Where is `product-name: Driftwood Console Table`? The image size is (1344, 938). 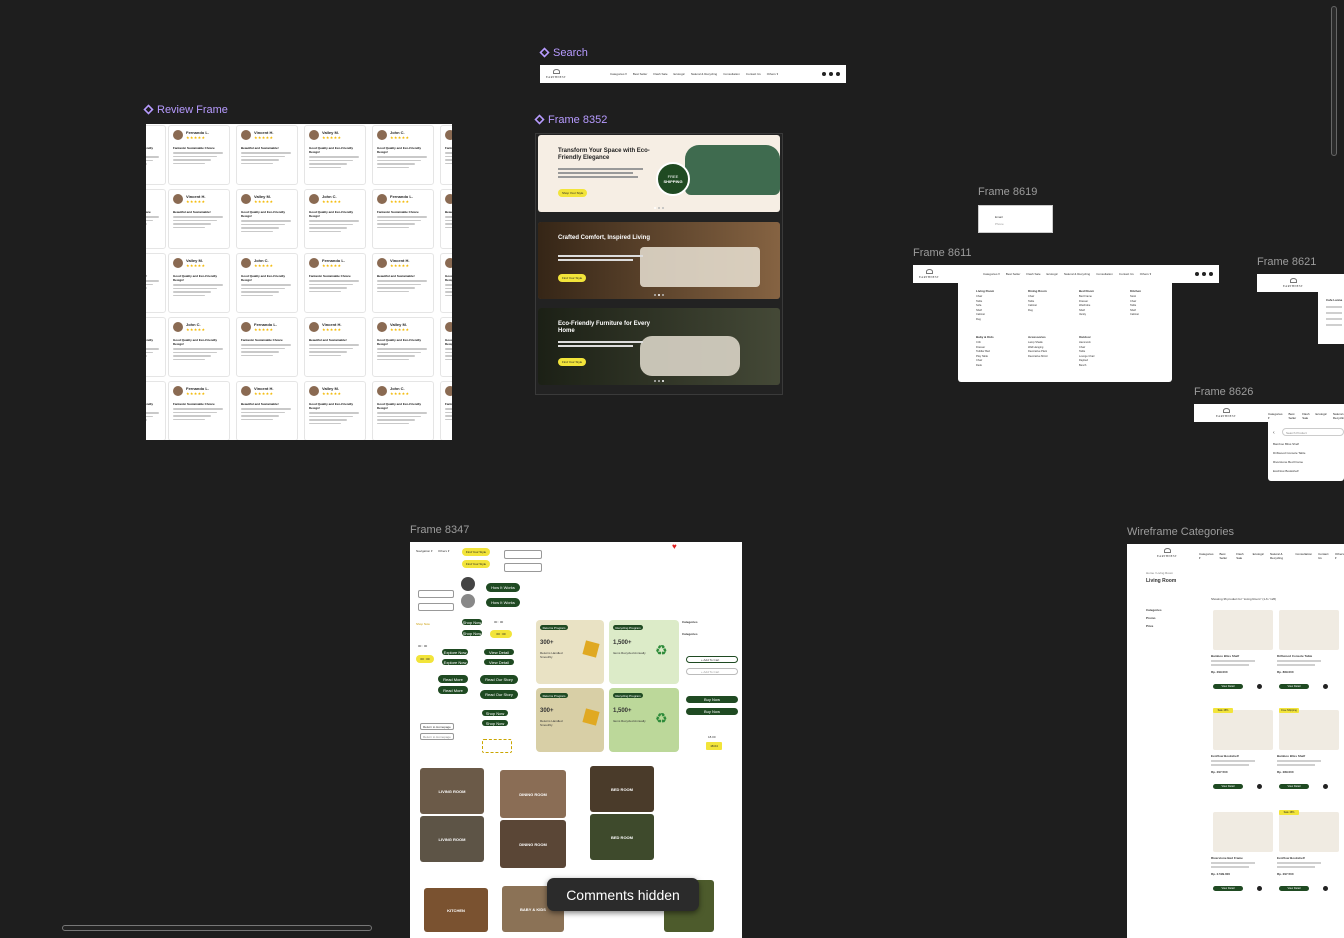 product-name: Driftwood Console Table is located at coordinates (1294, 656).